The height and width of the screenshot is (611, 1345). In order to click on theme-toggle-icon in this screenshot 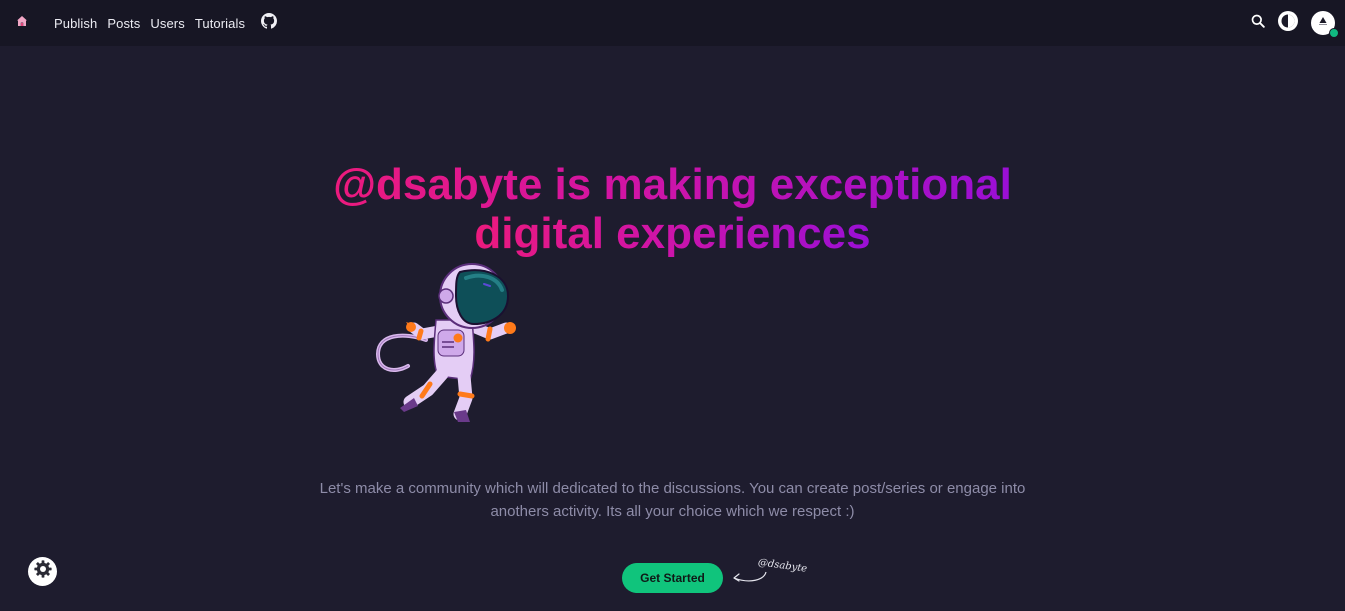, I will do `click(1288, 23)`.